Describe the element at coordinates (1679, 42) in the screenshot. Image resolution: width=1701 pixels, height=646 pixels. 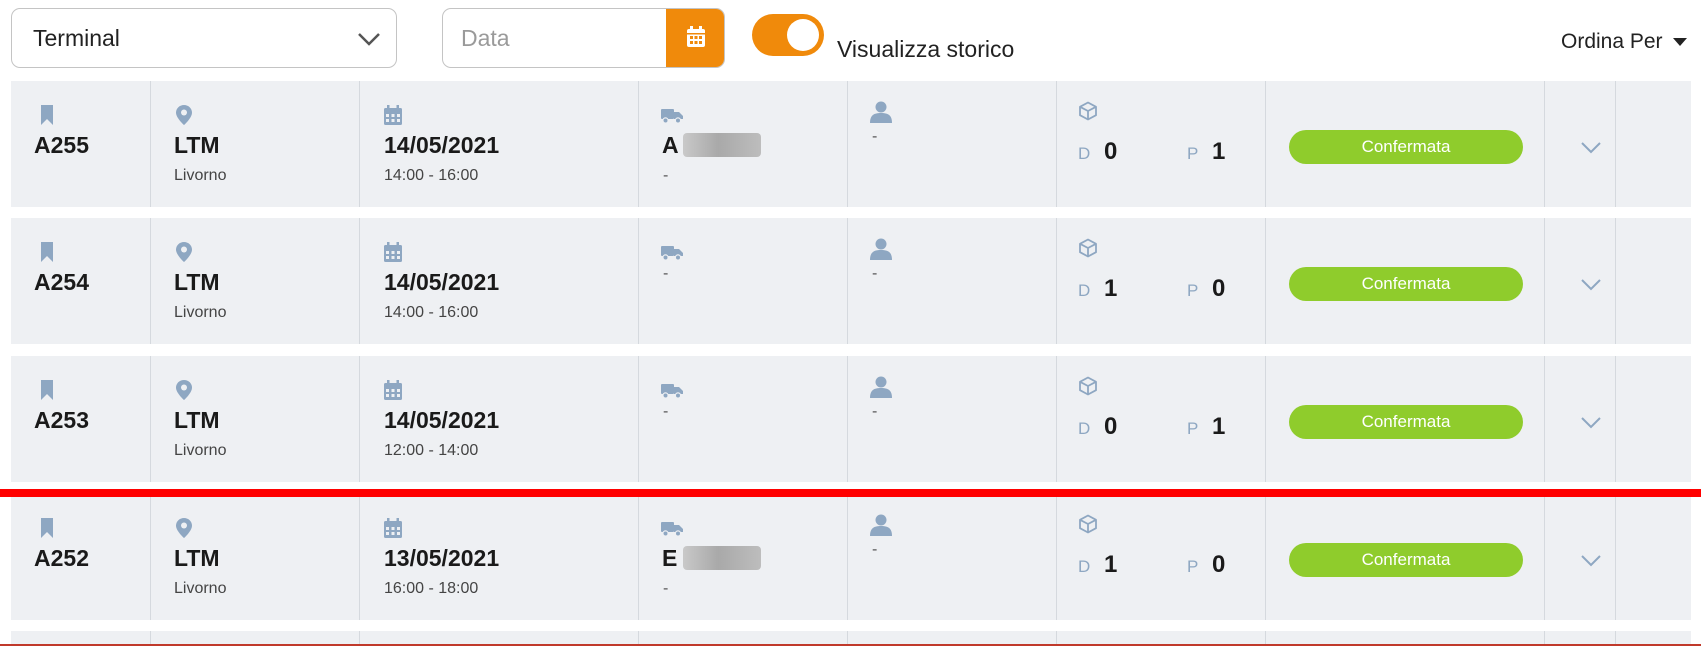
I see `caret-down-icon` at that location.